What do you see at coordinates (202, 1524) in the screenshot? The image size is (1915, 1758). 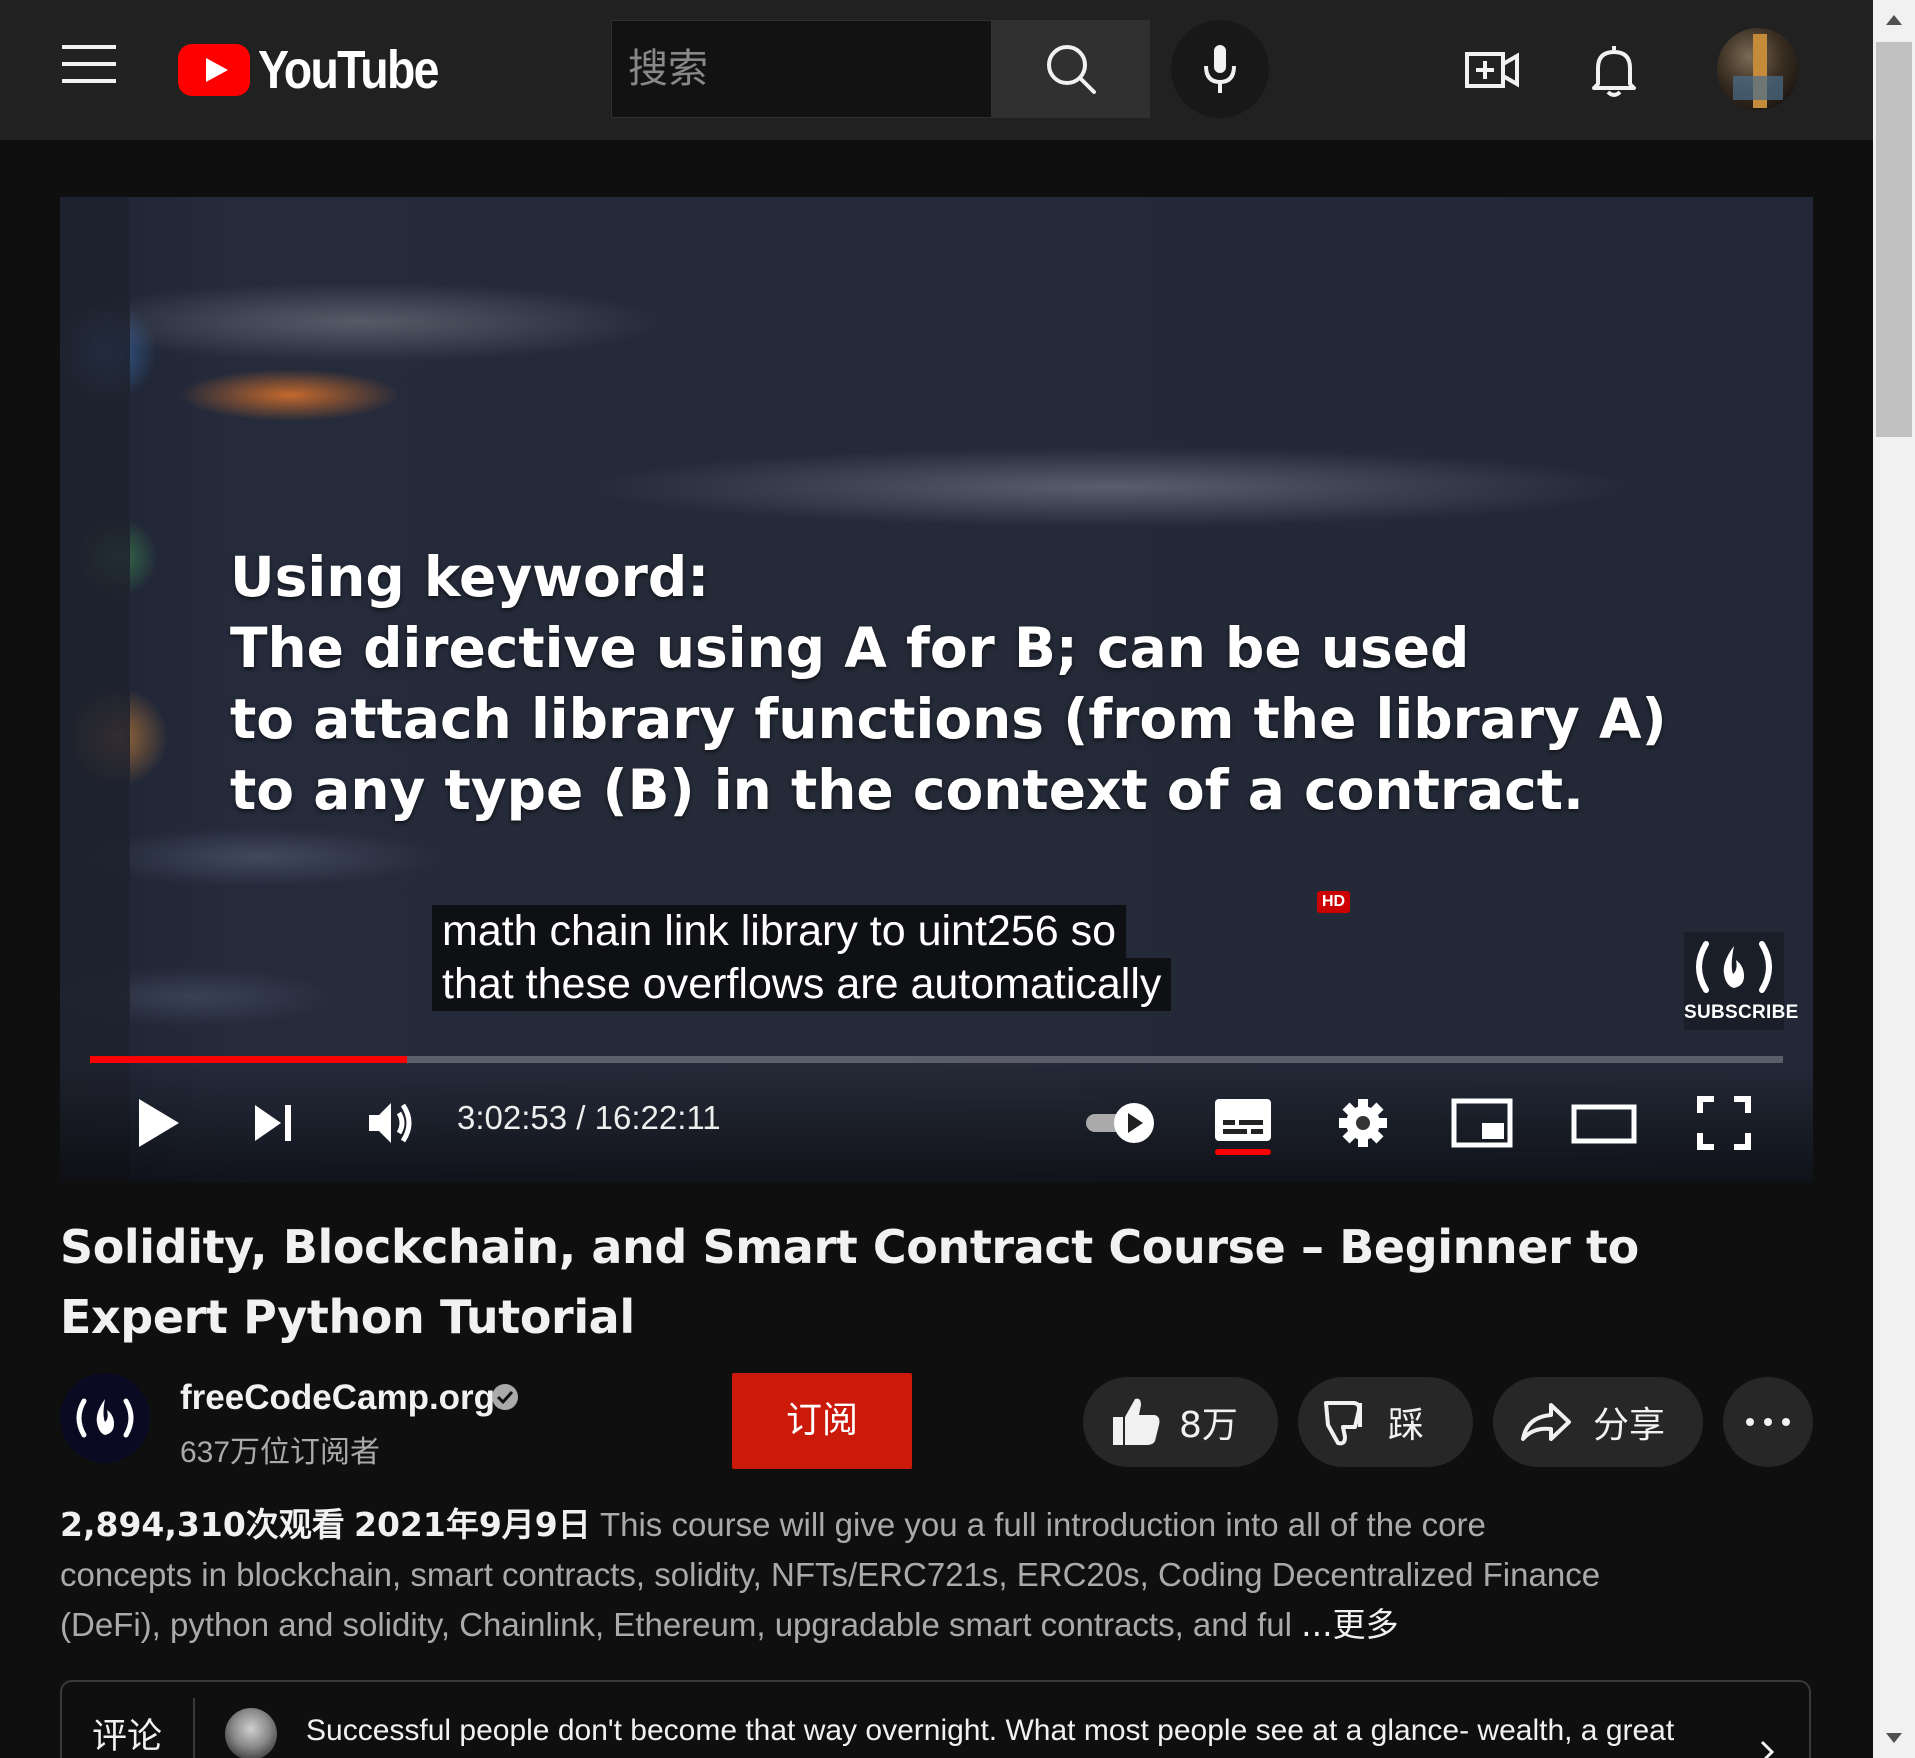 I see `view-count: 2,894,310次观看` at bounding box center [202, 1524].